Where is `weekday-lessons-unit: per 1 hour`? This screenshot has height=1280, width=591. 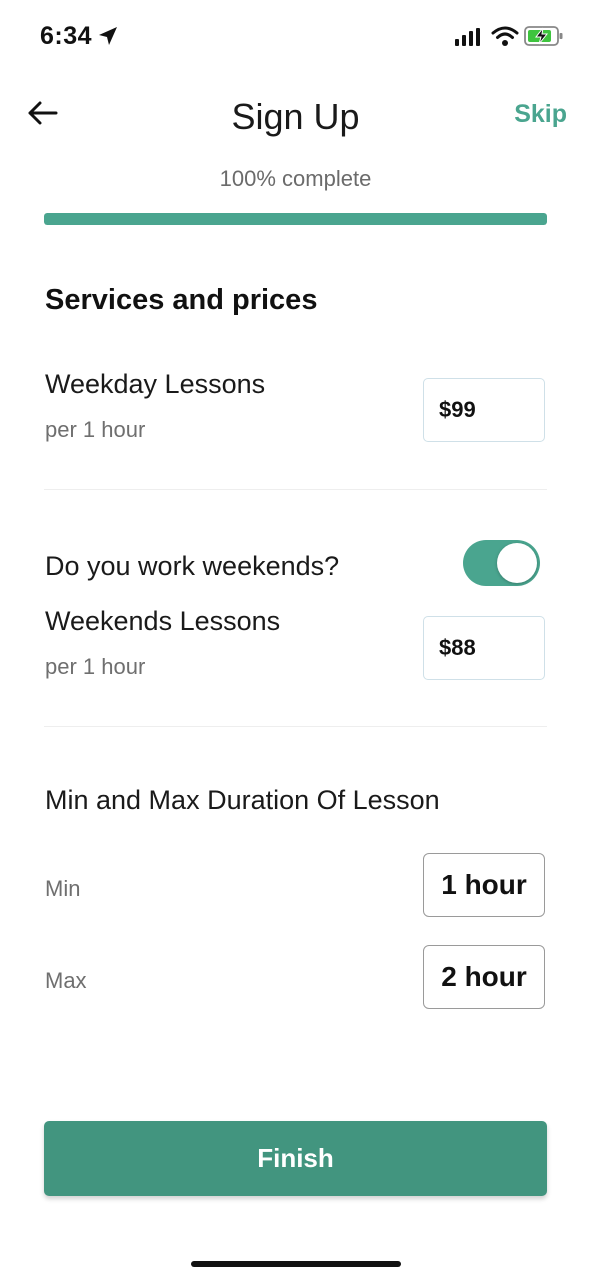 weekday-lessons-unit: per 1 hour is located at coordinates (95, 429).